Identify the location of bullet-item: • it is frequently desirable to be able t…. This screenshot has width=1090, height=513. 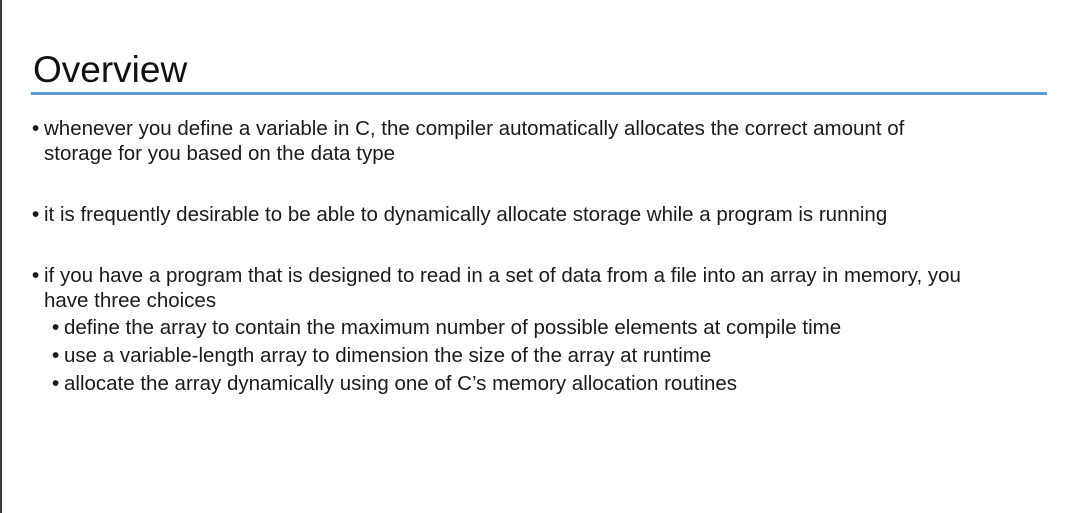
(459, 214).